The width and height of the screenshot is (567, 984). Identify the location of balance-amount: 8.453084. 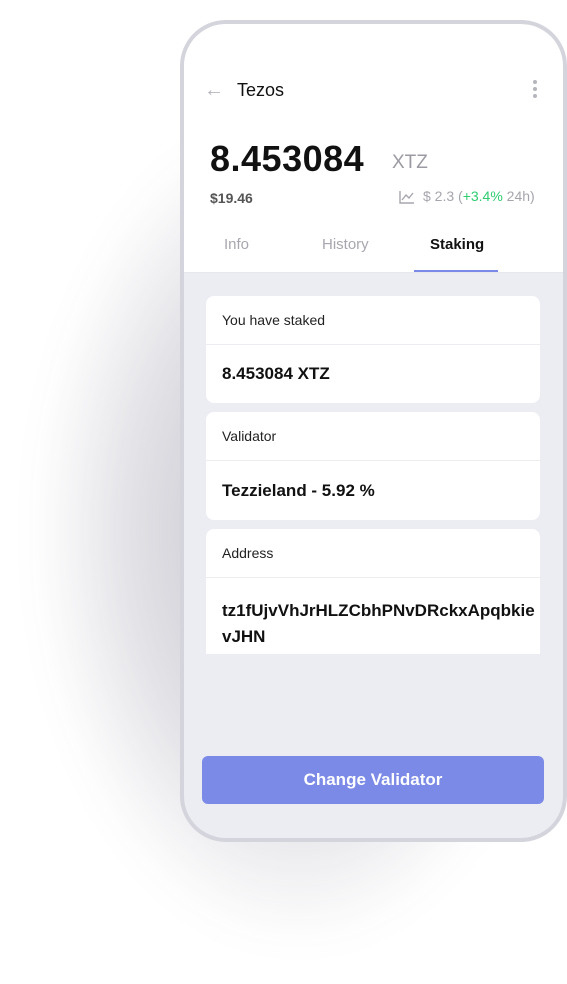
(287, 158).